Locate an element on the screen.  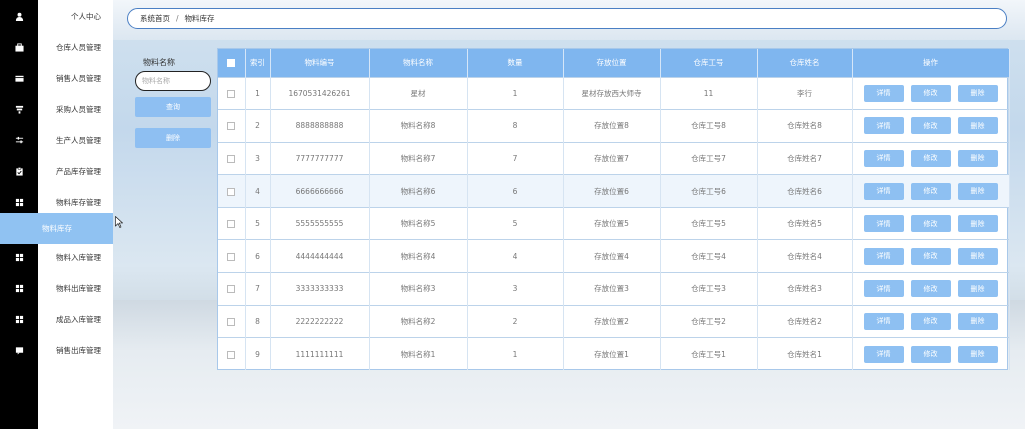
briefcase-icon is located at coordinates (19, 47).